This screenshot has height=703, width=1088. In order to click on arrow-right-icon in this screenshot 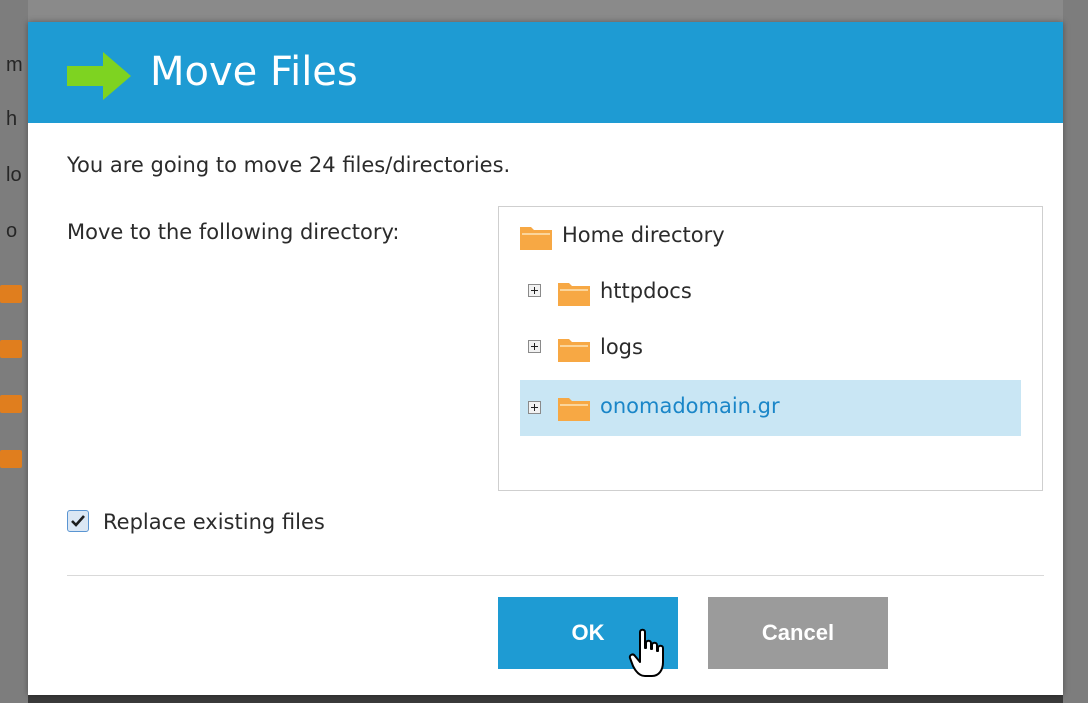, I will do `click(99, 76)`.